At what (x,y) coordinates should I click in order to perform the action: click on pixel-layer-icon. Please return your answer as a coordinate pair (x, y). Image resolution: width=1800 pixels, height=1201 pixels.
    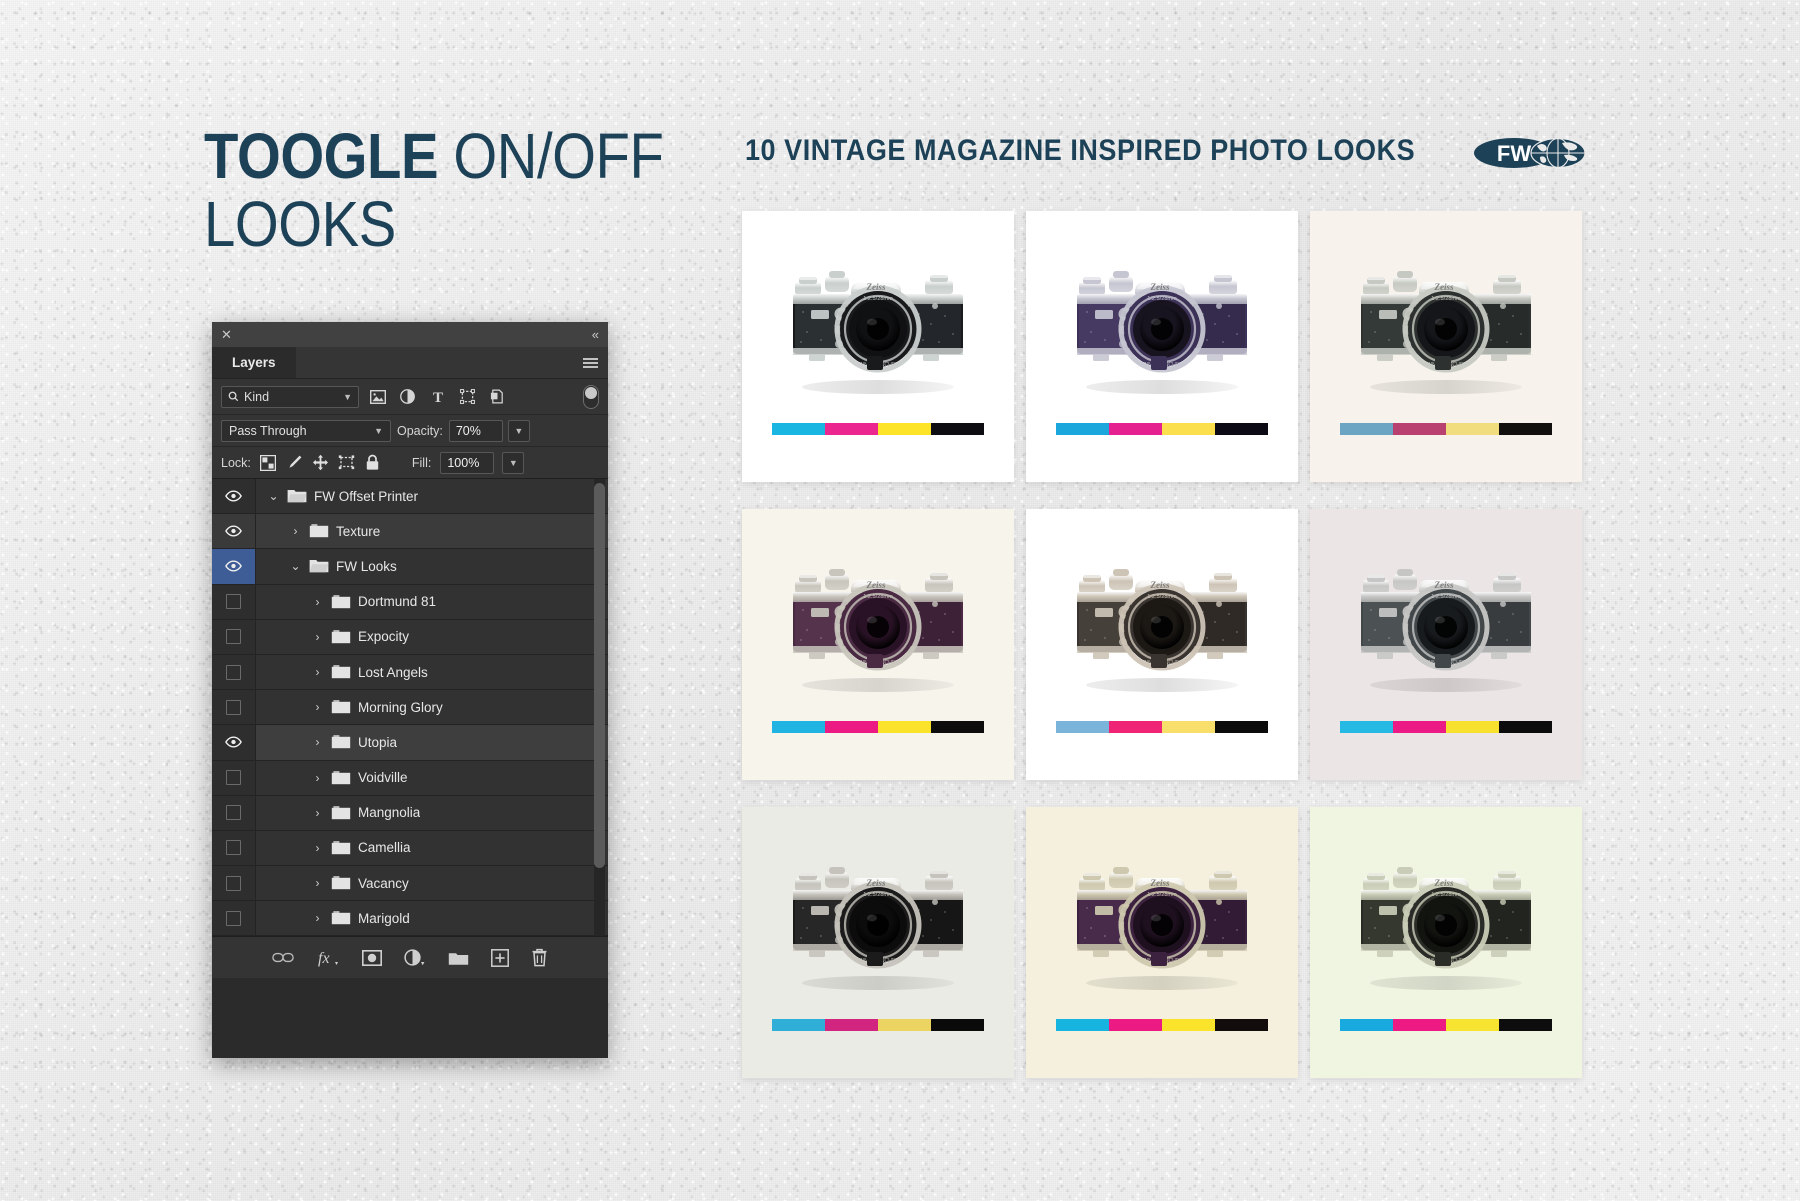
    Looking at the image, I should click on (377, 397).